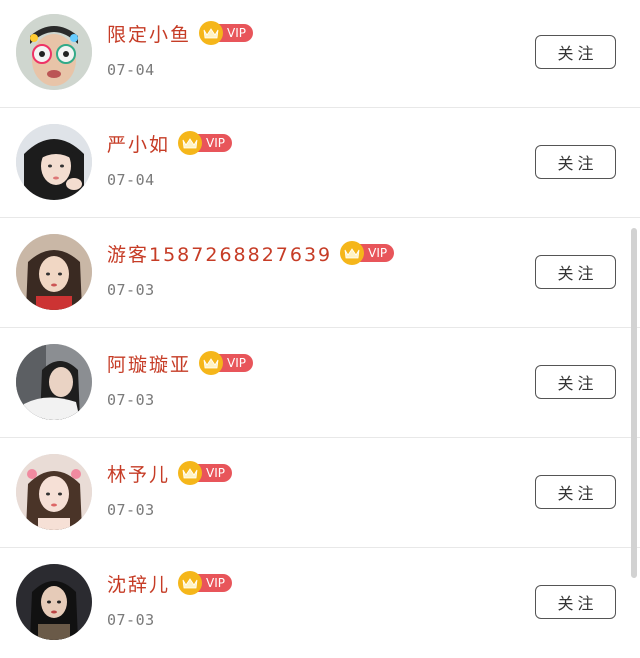 The width and height of the screenshot is (640, 658). I want to click on user-name: 限定小鱼, so click(149, 33).